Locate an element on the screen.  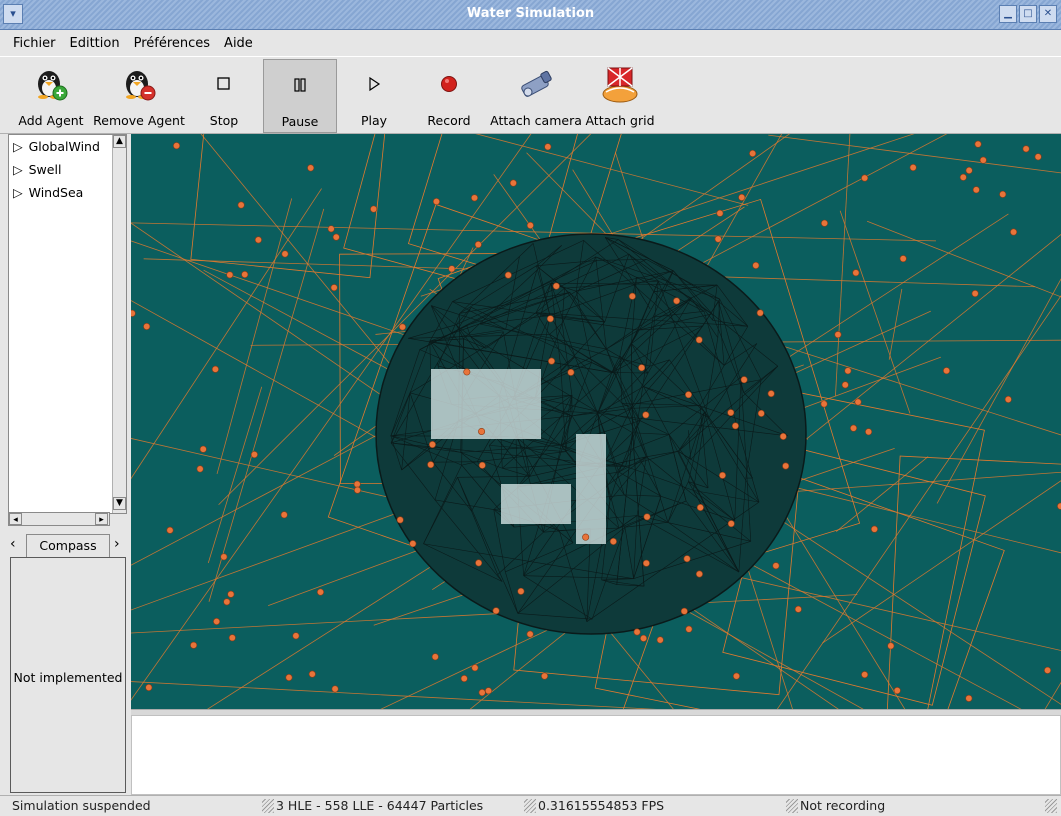
log-area is located at coordinates (596, 755).